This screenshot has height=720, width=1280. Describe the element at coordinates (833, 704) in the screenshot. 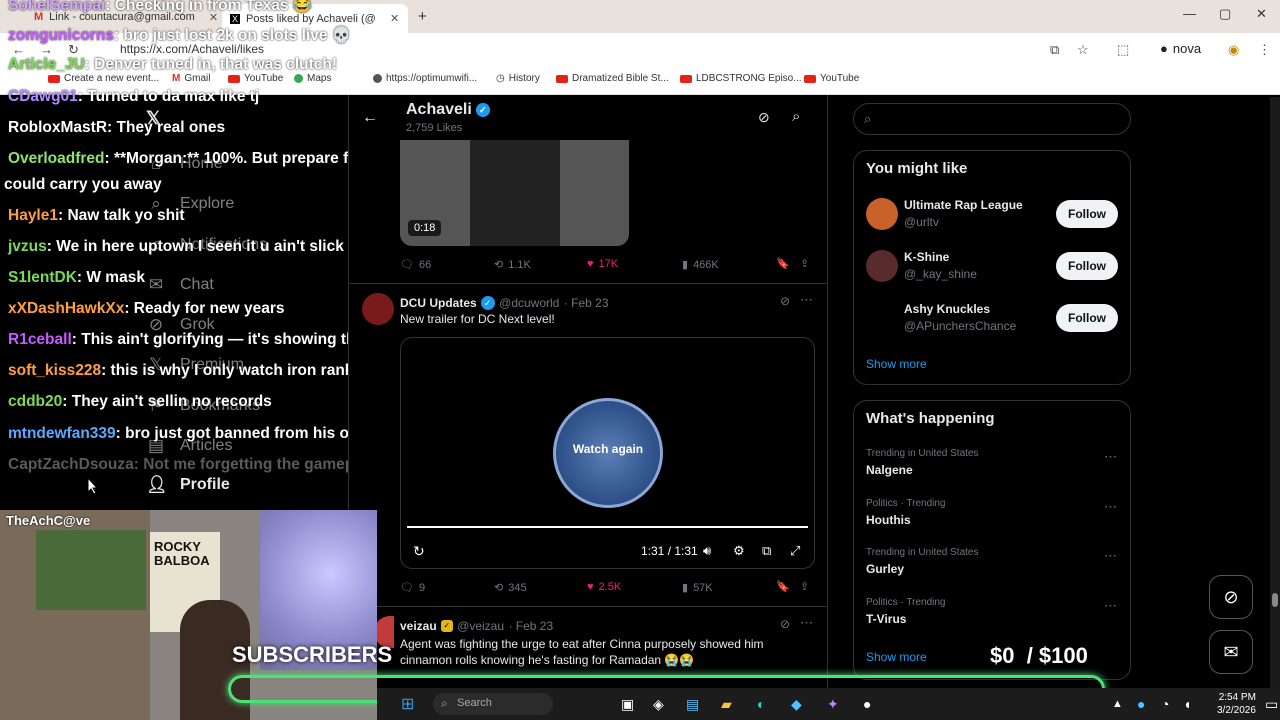

I see `app-icon: ✦` at that location.